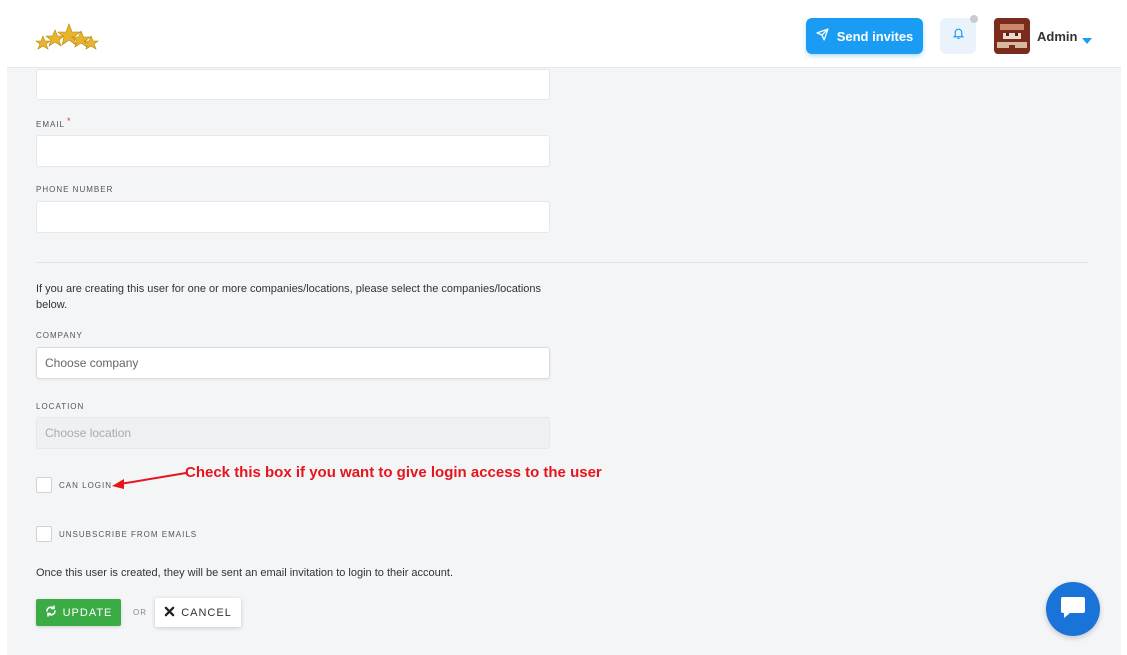 The height and width of the screenshot is (655, 1127). I want to click on chat-bubble-icon, so click(1073, 609).